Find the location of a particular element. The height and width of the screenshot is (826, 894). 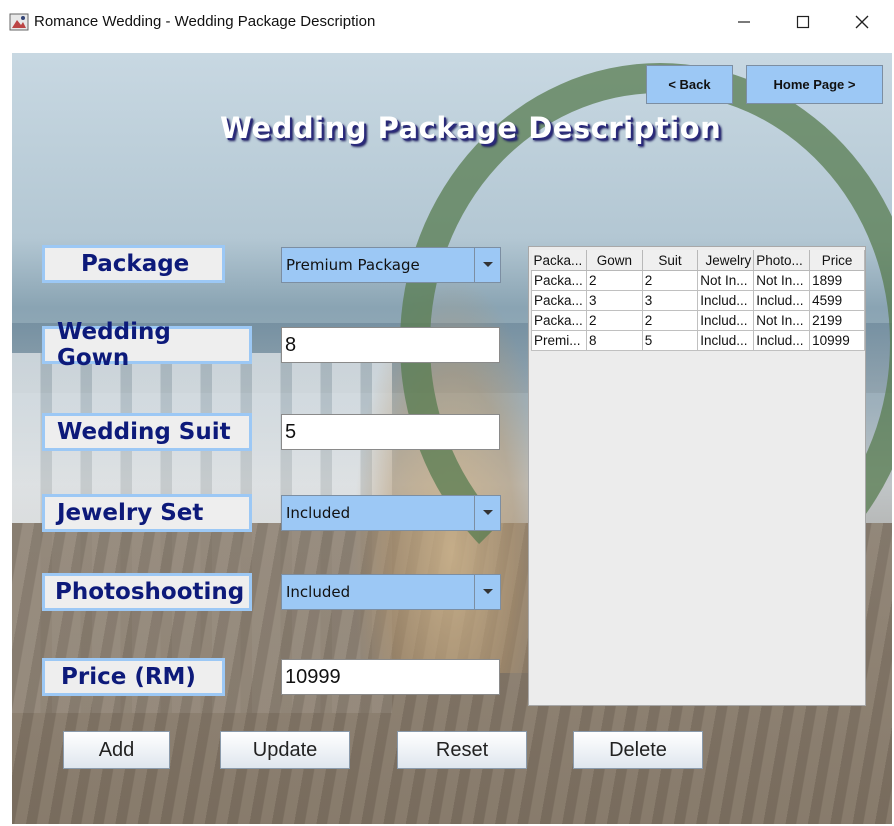

table-row: Packa... 2 2 Includ... Not In... 2199 is located at coordinates (698, 320).